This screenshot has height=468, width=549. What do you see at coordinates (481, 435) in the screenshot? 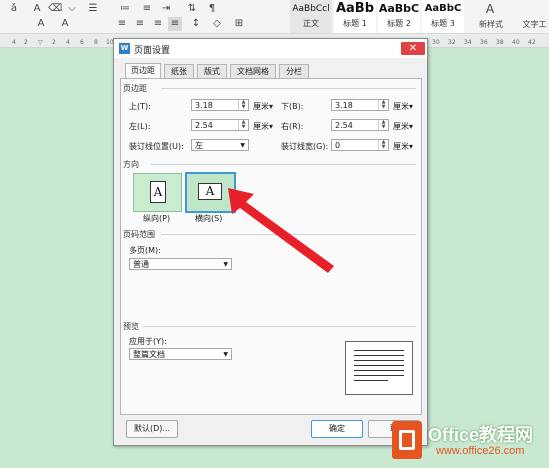
I see `watermark-brand: Office教程网` at bounding box center [481, 435].